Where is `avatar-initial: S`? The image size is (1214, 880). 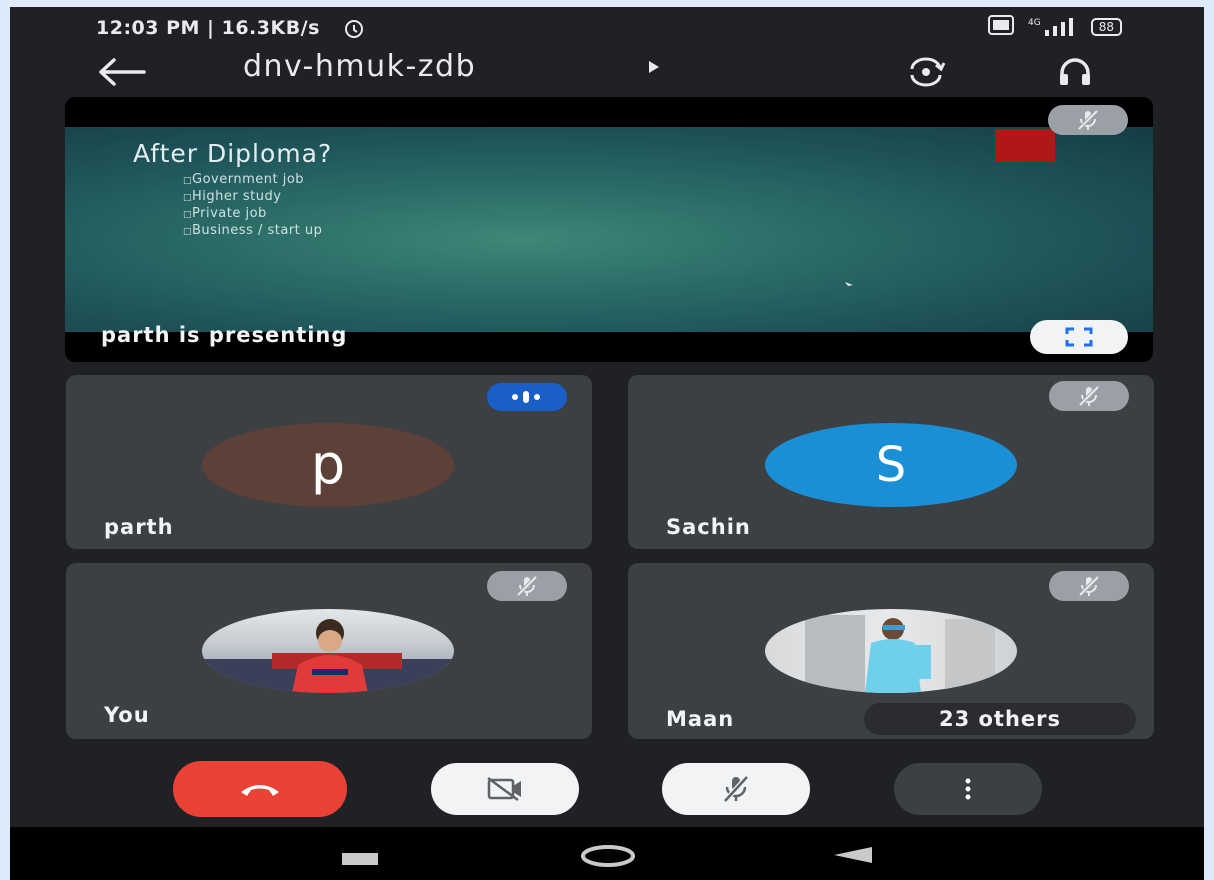
avatar-initial: S is located at coordinates (891, 465).